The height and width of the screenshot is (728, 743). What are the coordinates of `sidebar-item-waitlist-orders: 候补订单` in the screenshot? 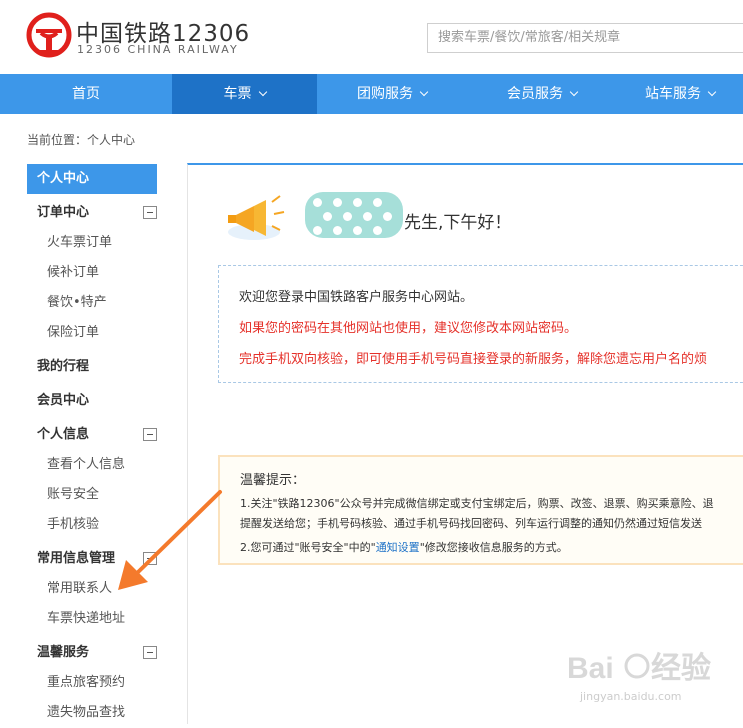 It's located at (92, 273).